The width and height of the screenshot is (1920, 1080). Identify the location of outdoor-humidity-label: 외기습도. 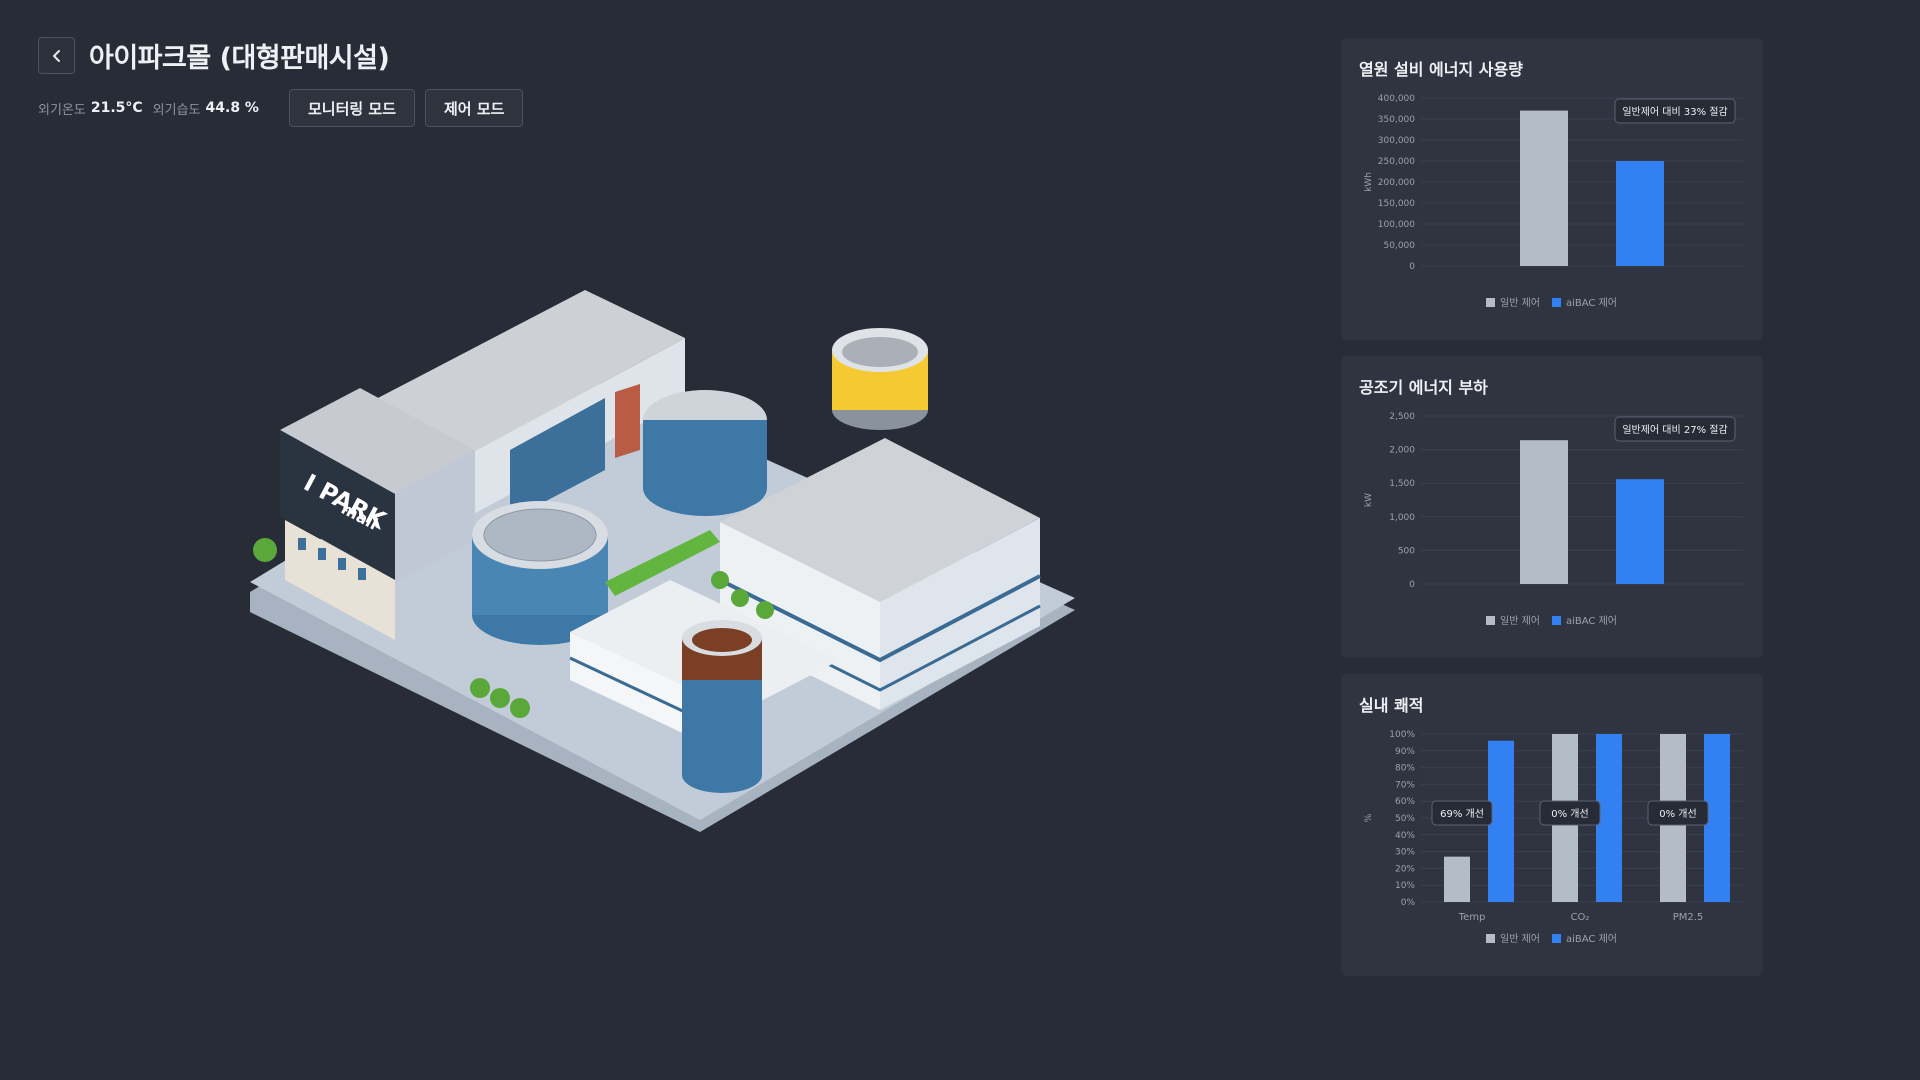
(176, 110).